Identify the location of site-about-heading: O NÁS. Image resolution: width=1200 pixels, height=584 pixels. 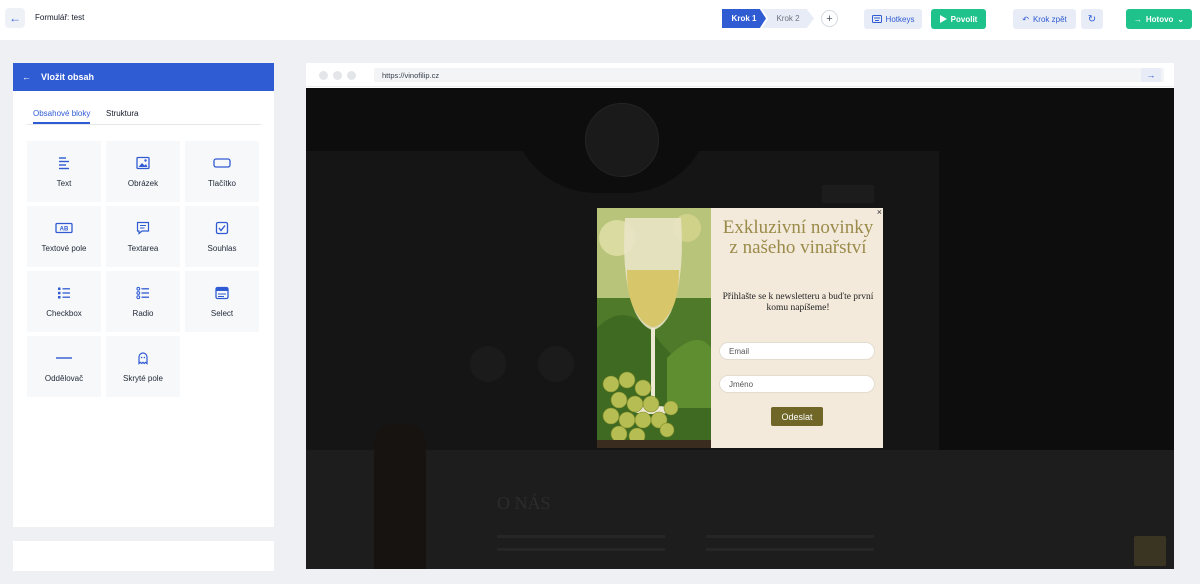
(524, 503).